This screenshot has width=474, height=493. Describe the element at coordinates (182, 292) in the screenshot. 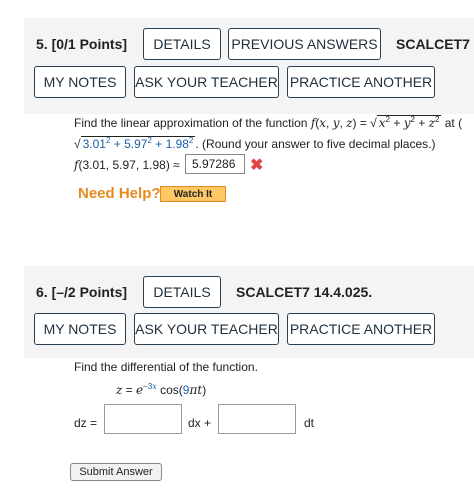

I see `q6-details-button: DETAILS` at that location.